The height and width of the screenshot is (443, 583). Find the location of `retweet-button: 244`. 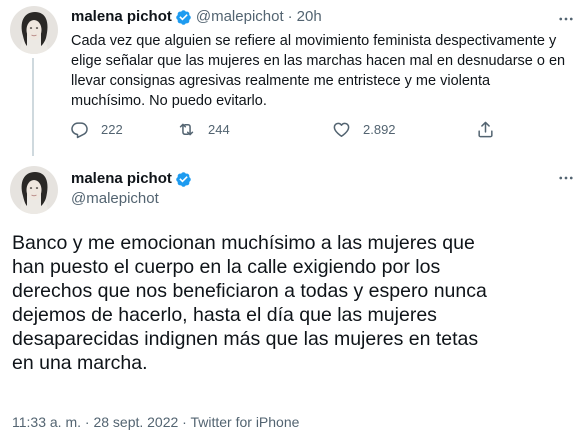

retweet-button: 244 is located at coordinates (203, 129).